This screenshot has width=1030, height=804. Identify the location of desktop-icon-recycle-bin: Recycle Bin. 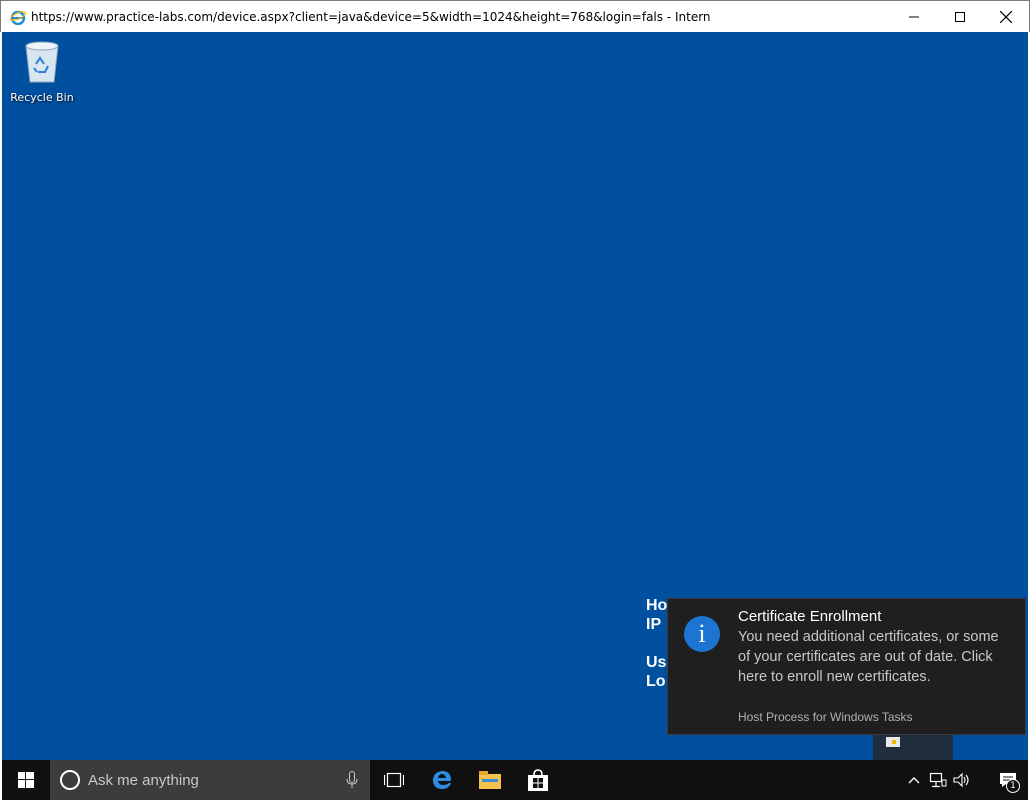
(42, 72).